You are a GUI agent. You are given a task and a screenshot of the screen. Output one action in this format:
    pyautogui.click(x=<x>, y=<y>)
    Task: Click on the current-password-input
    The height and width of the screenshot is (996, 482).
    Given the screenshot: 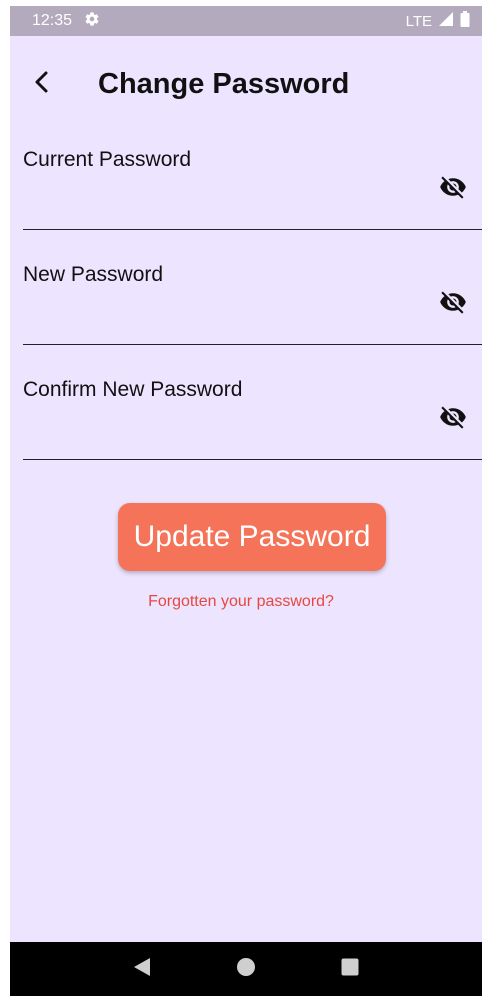 What is the action you would take?
    pyautogui.click(x=223, y=202)
    